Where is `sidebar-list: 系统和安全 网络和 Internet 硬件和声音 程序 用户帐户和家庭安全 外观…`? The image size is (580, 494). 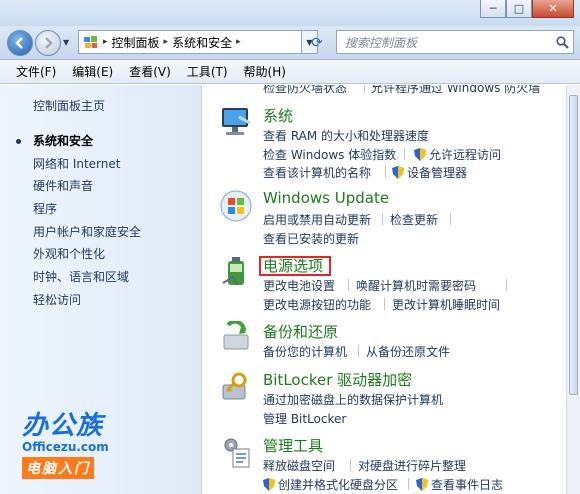
sidebar-list: 系统和安全 网络和 Internet 硬件和声音 程序 用户帐户和家庭安全 外观… is located at coordinates (78, 221).